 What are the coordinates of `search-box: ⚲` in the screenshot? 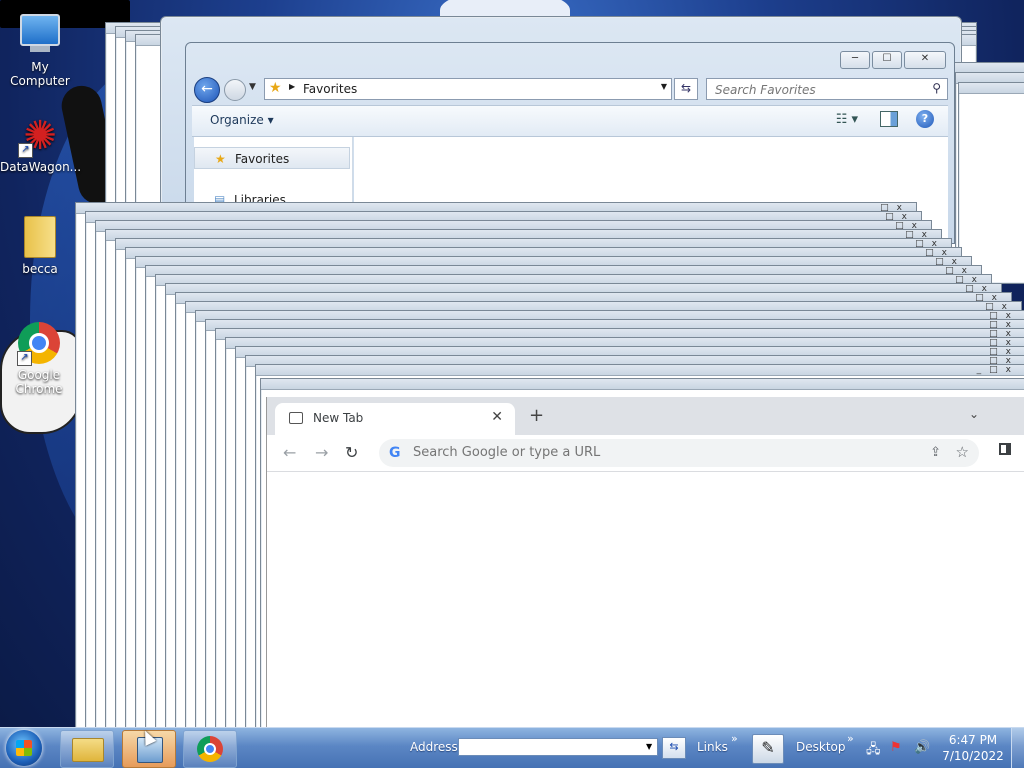 It's located at (827, 89).